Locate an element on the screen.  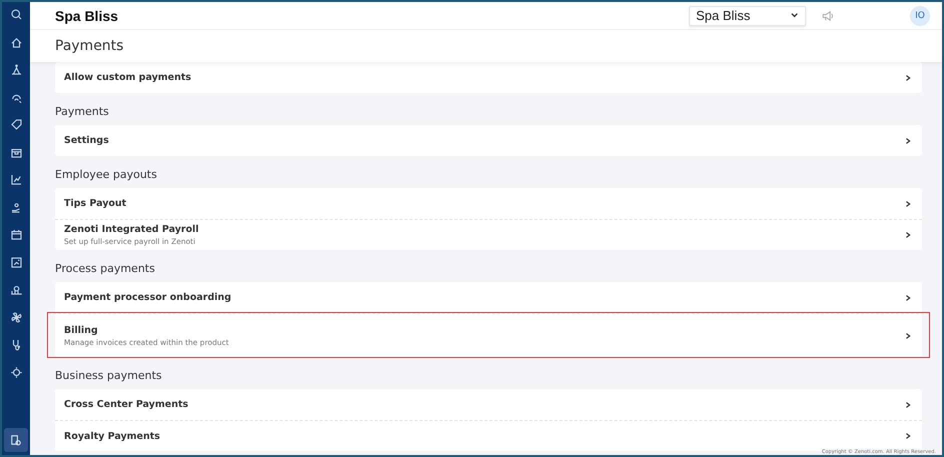
page-title: Payments is located at coordinates (89, 46).